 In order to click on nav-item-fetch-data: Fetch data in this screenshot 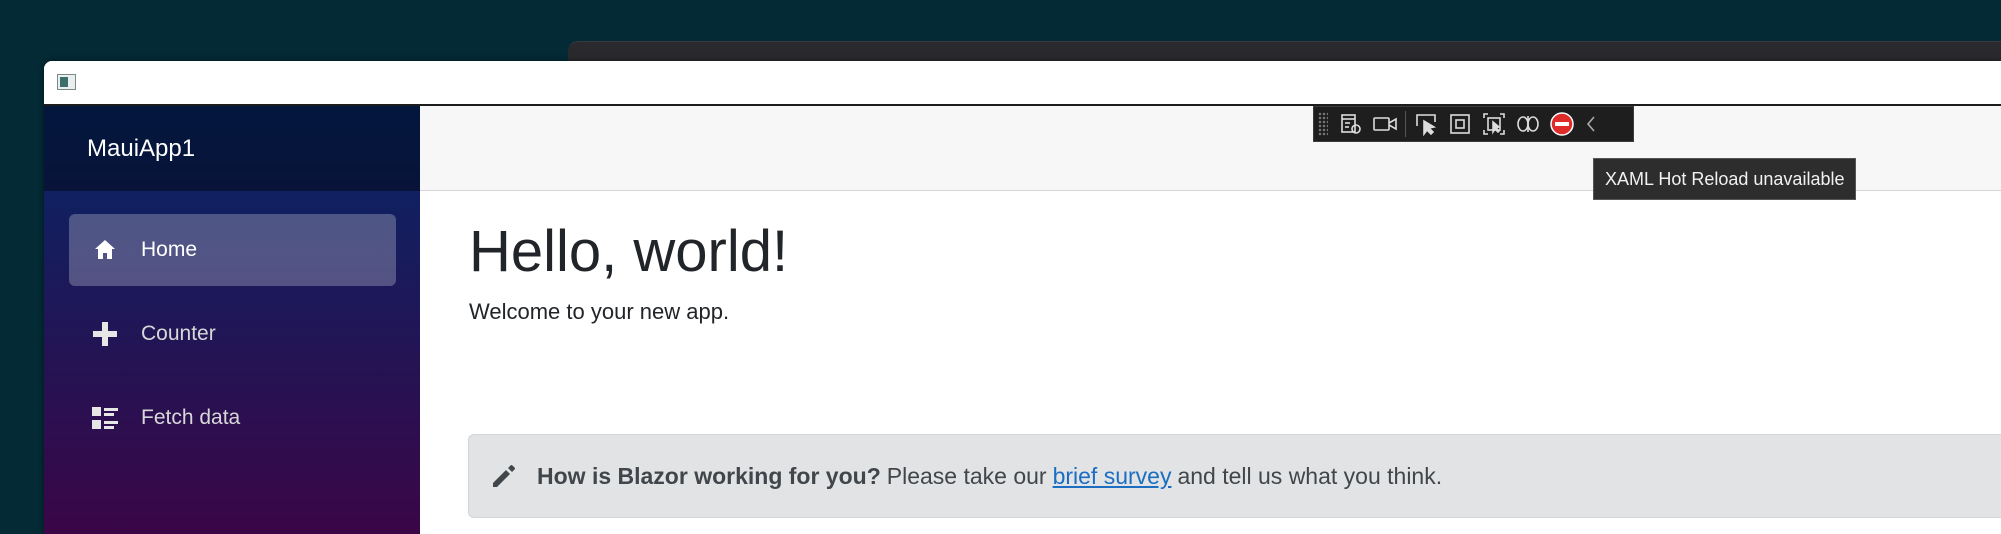, I will do `click(232, 418)`.